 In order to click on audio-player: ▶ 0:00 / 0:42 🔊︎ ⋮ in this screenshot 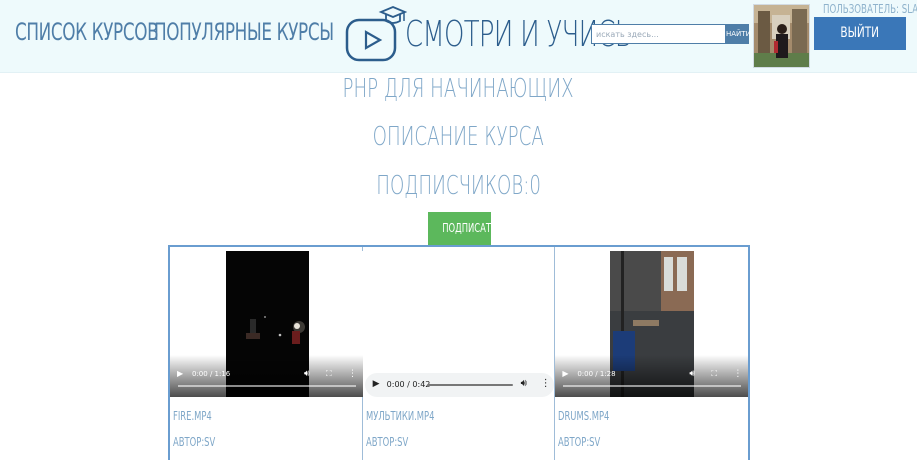, I will do `click(459, 385)`.